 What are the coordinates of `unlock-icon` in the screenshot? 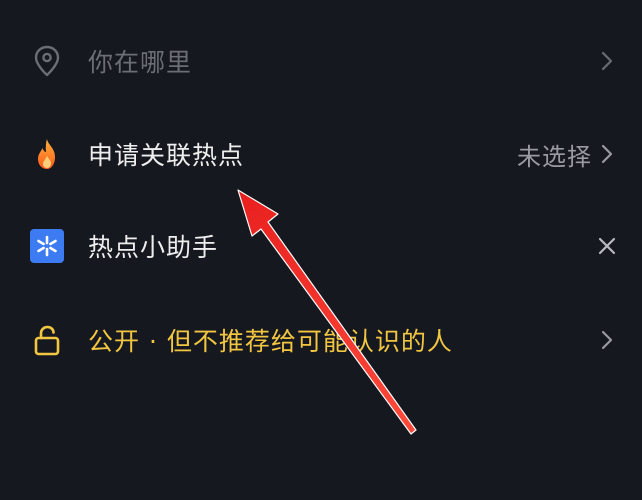 It's located at (47, 340).